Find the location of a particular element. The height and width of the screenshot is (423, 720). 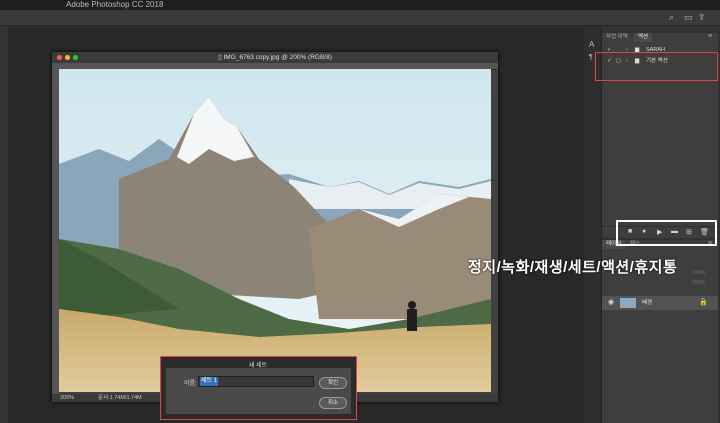

fill-value: 100% is located at coordinates (698, 283).